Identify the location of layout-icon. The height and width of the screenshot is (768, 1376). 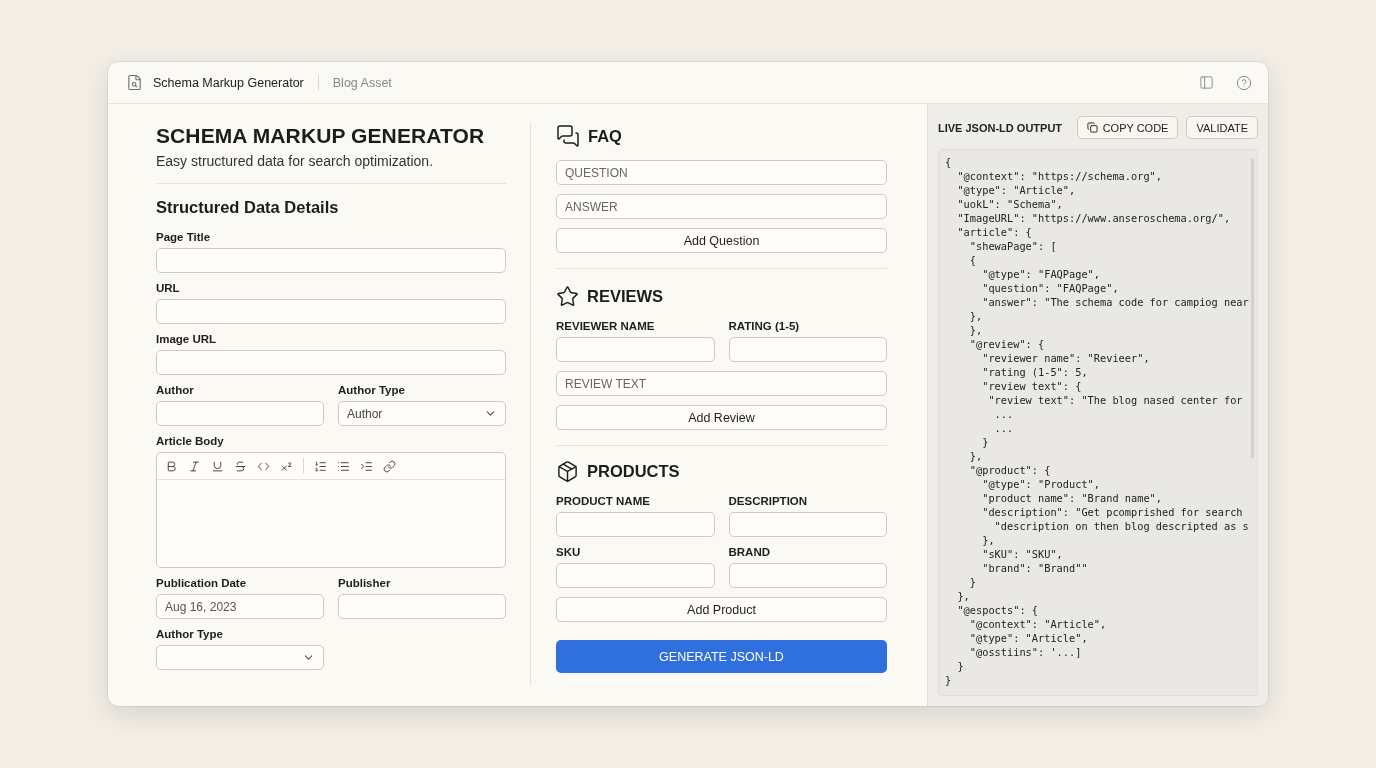
(1206, 82).